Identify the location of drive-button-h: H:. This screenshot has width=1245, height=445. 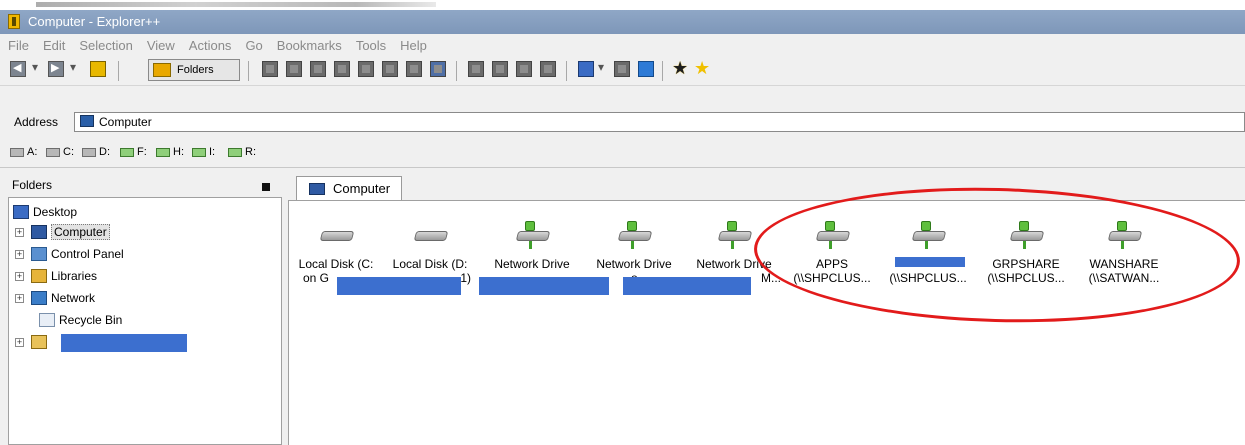
(170, 152).